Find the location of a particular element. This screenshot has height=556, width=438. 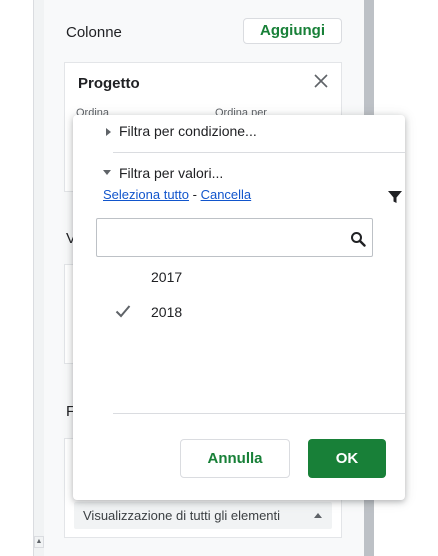

ok-button: OK is located at coordinates (347, 458).